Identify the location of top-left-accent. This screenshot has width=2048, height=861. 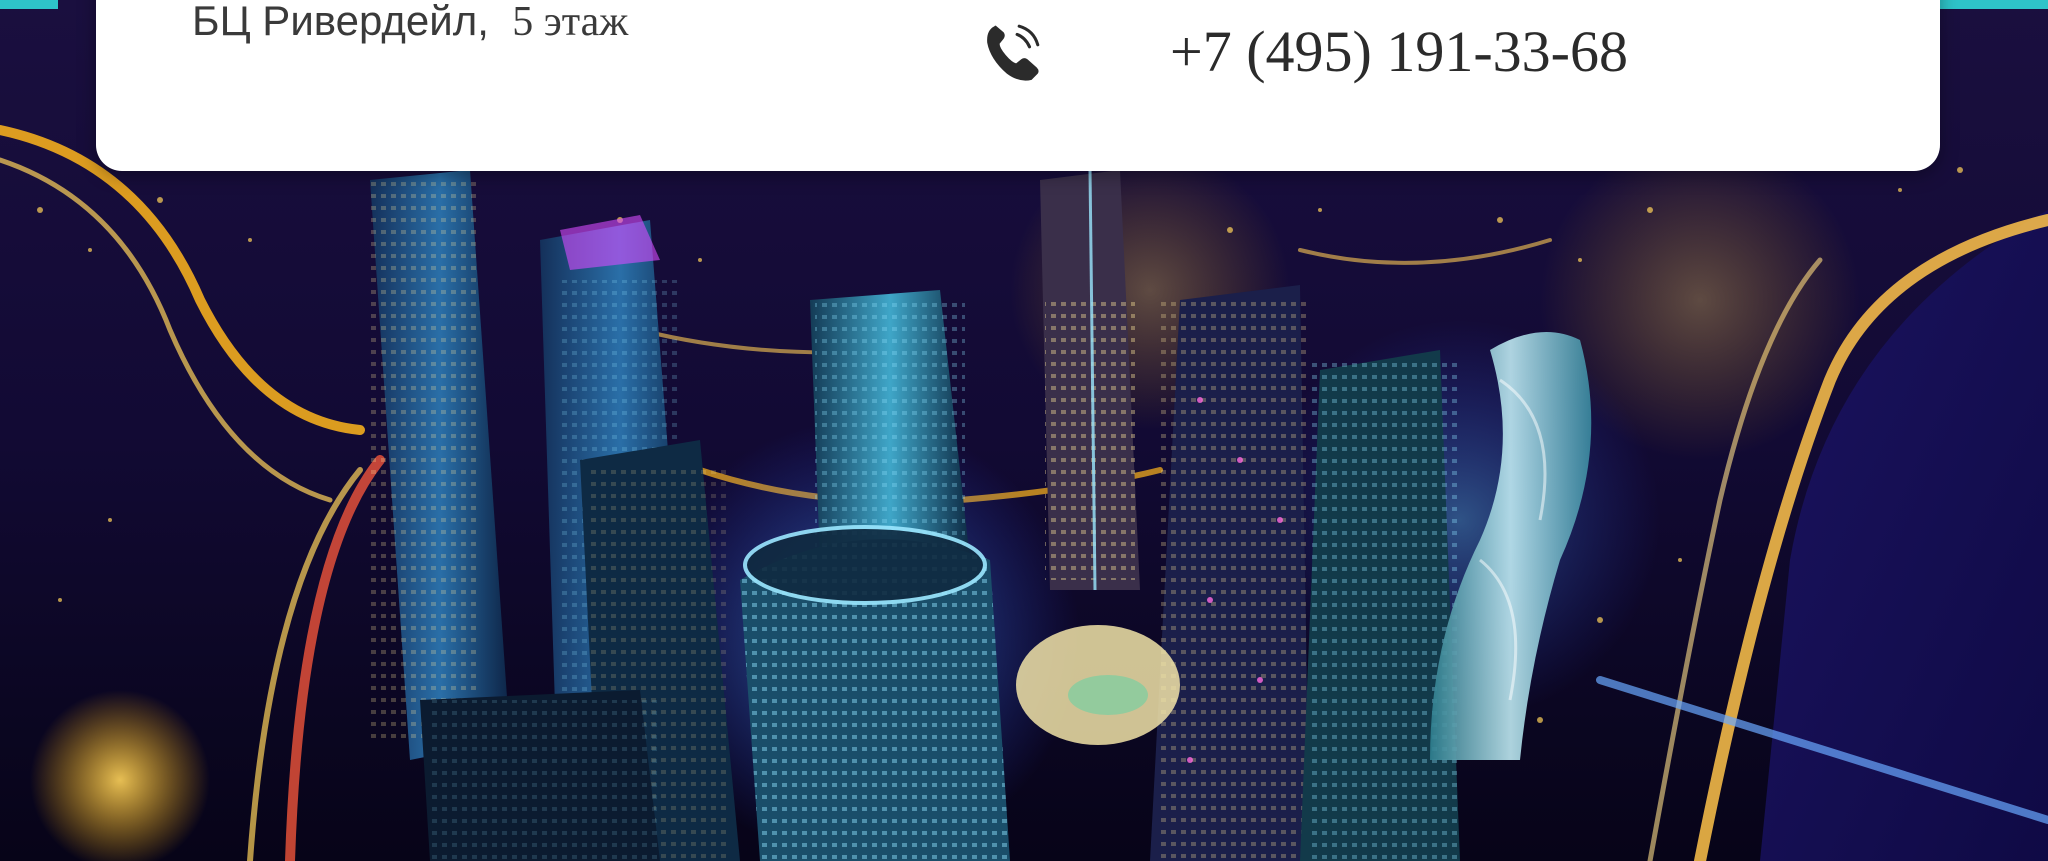
(29, 4).